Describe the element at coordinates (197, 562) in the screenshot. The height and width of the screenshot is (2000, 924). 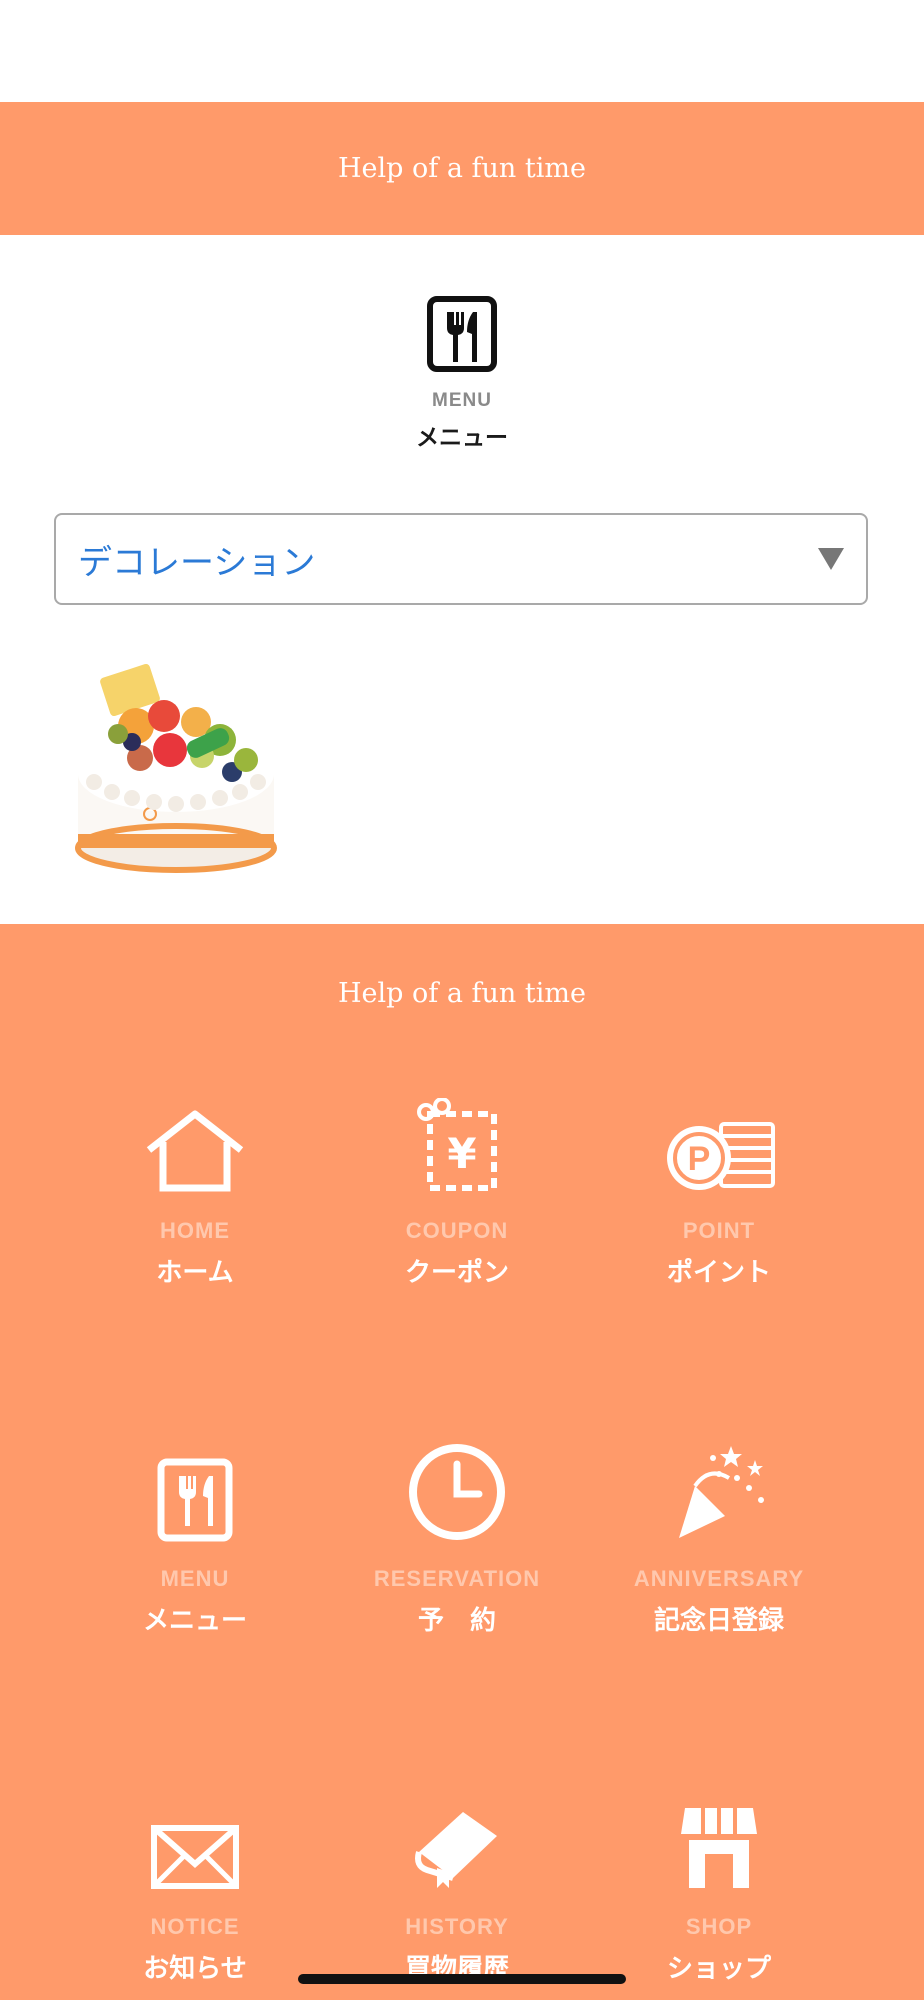
I see `category-select-value: デコレーション` at that location.